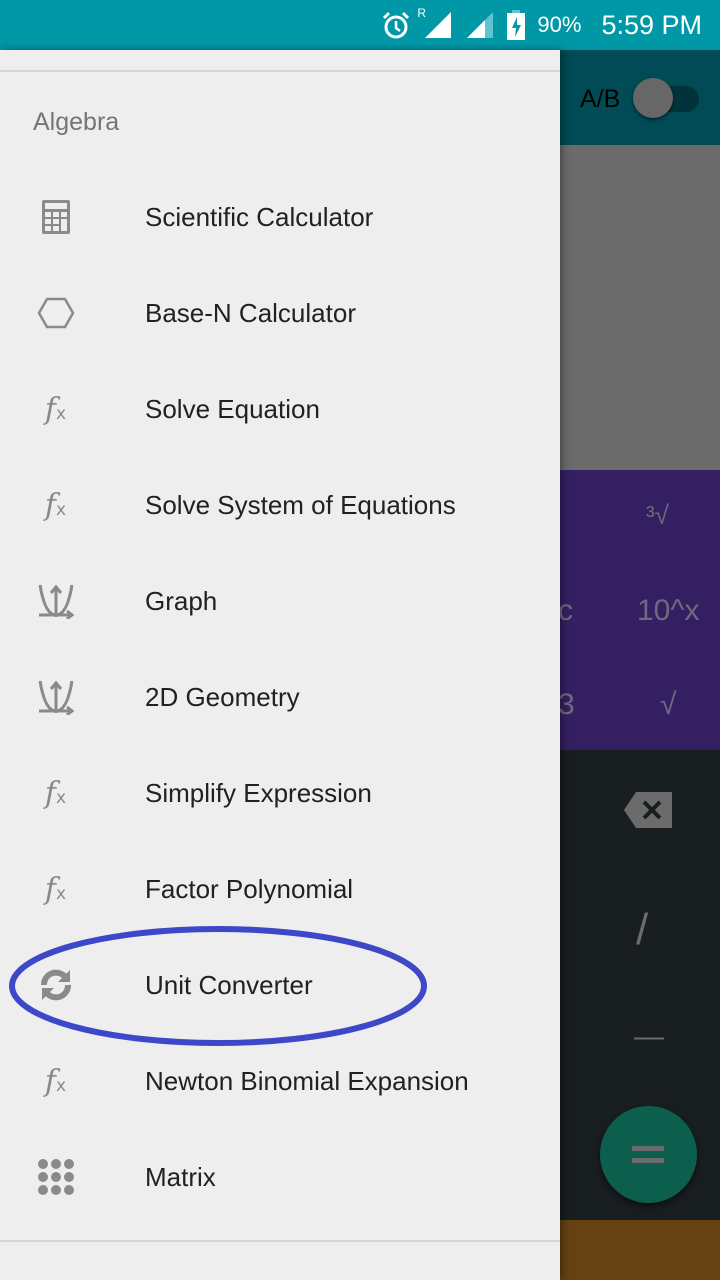  What do you see at coordinates (307, 1080) in the screenshot?
I see `drawer-item-label: Newton Binomial Expansion` at bounding box center [307, 1080].